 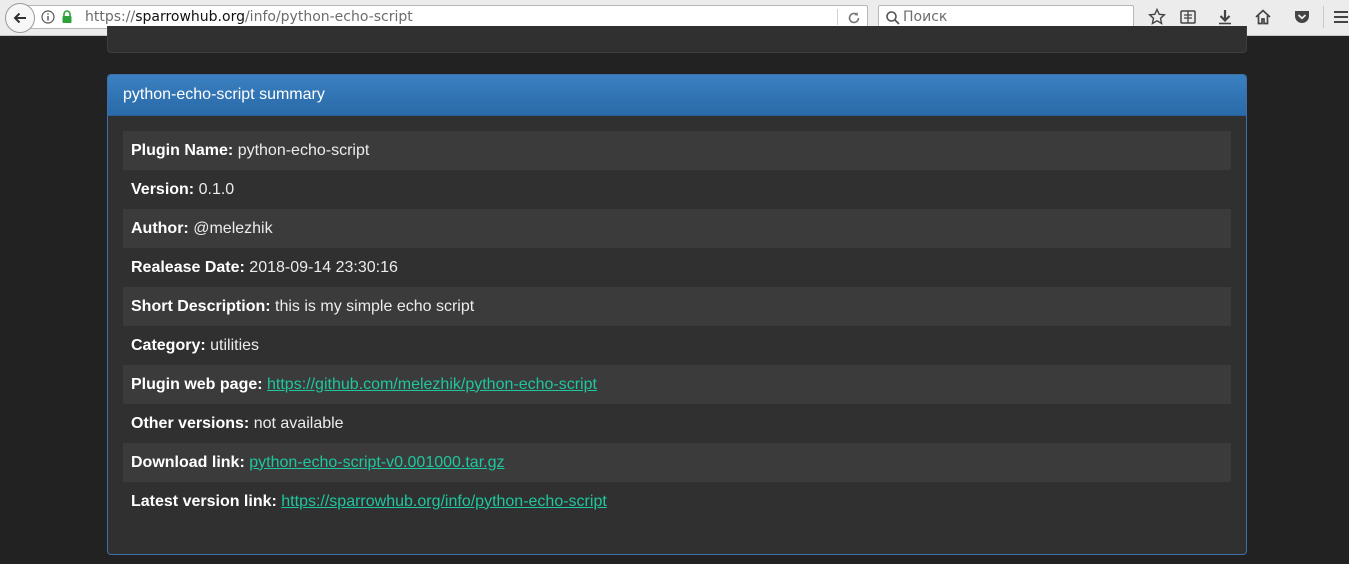 What do you see at coordinates (67, 17) in the screenshot?
I see `lock-icon` at bounding box center [67, 17].